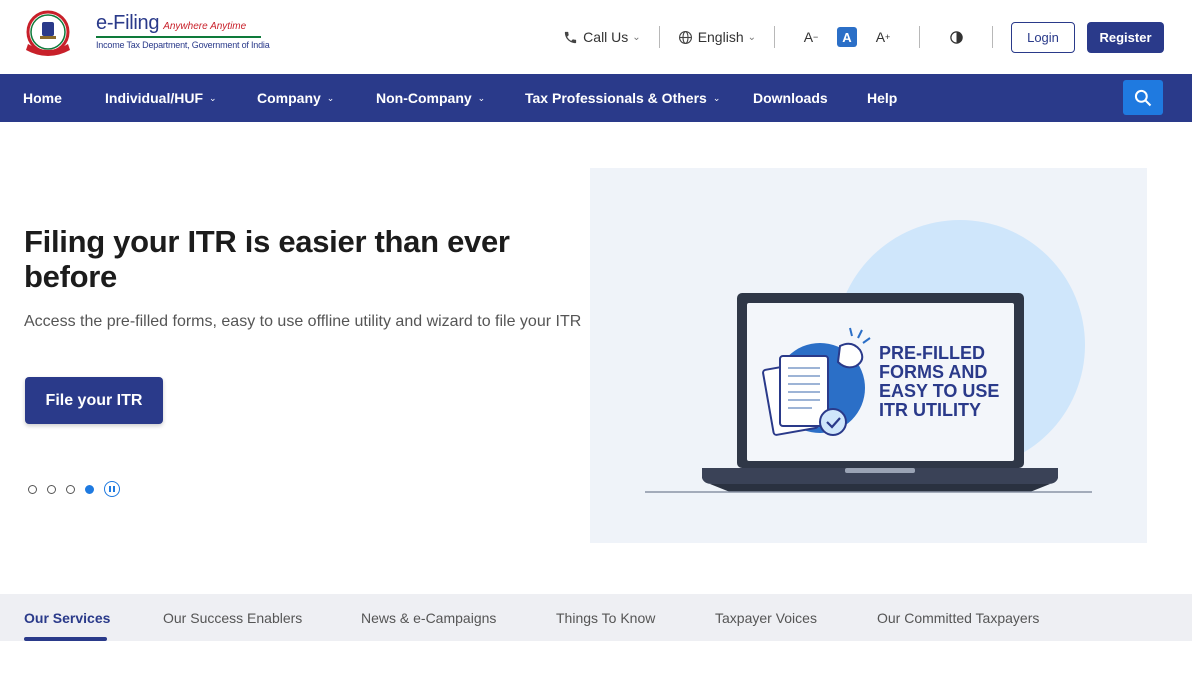 The height and width of the screenshot is (676, 1192). I want to click on globe-icon, so click(685, 37).